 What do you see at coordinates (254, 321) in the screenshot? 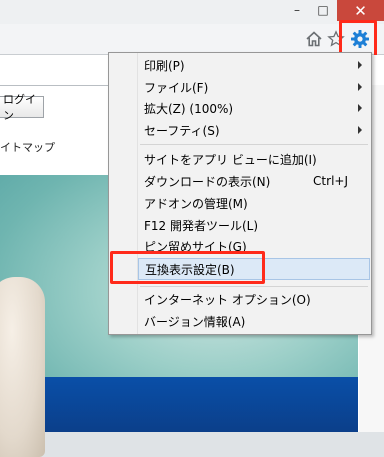
I see `menu-item-about: バージョン情報(A)` at bounding box center [254, 321].